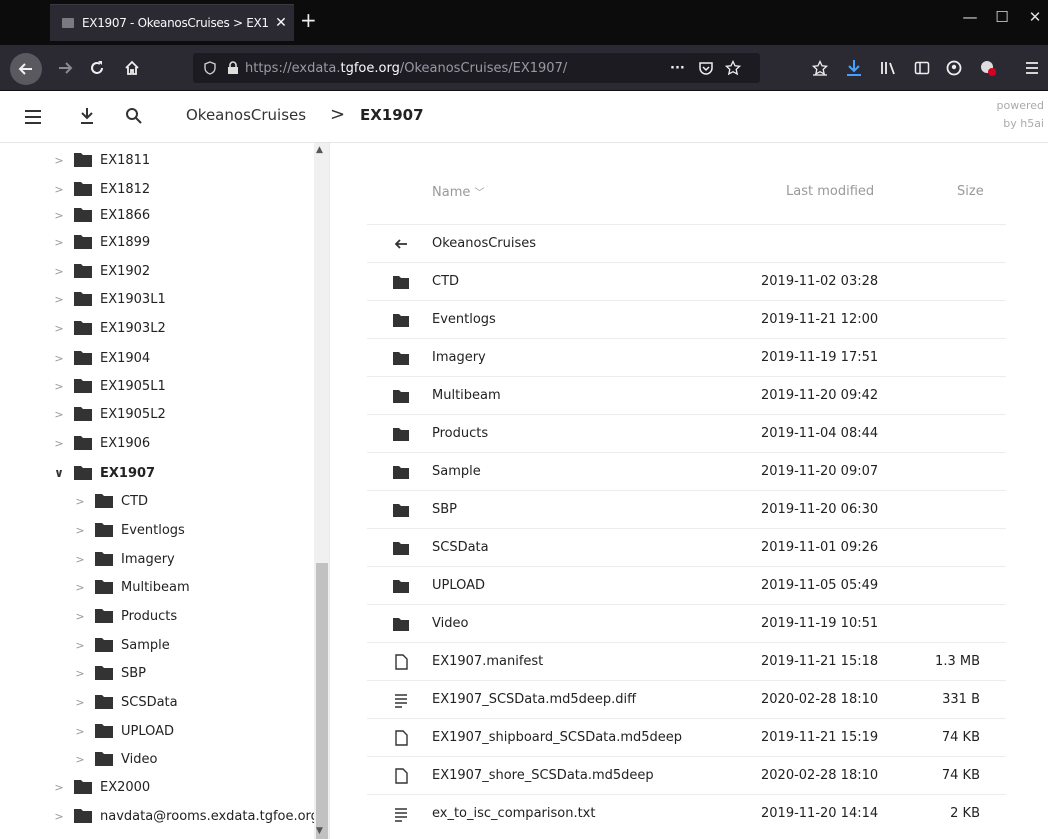 The height and width of the screenshot is (839, 1048). What do you see at coordinates (458, 192) in the screenshot?
I see `column-header-name: Name ﹀` at bounding box center [458, 192].